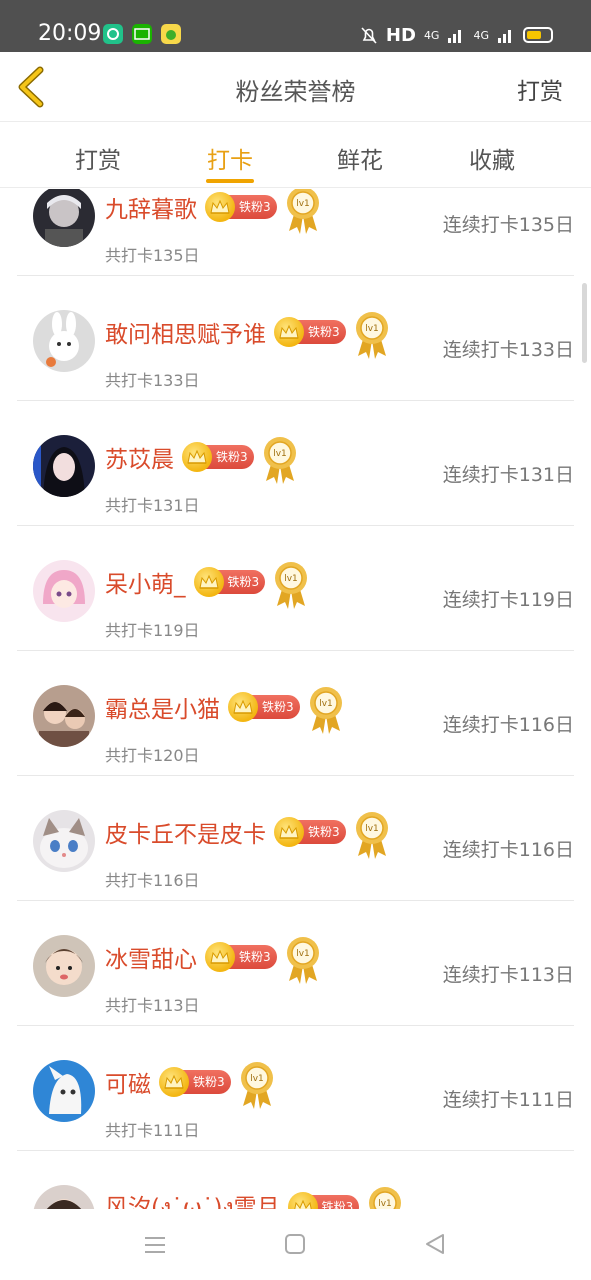  Describe the element at coordinates (152, 1005) in the screenshot. I see `total-checkin-days: 共打卡113日` at that location.